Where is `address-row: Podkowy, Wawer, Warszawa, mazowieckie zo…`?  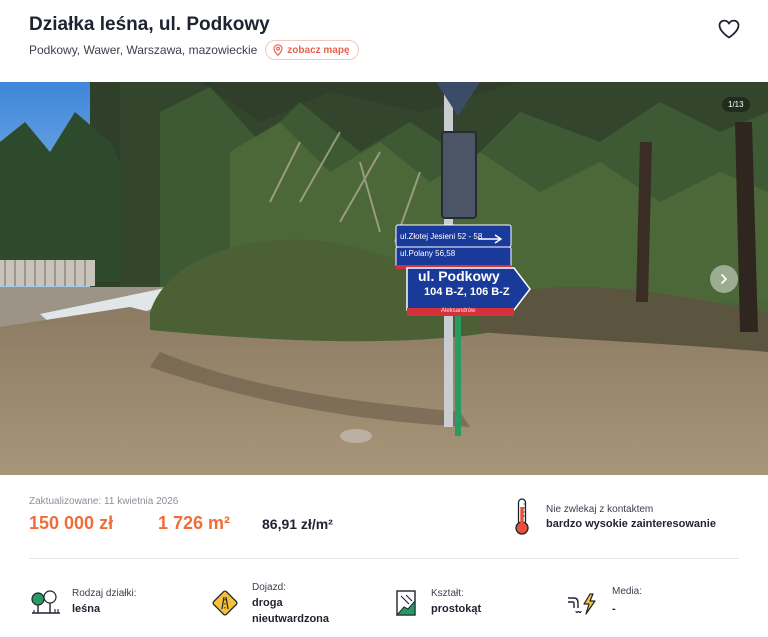
address-row: Podkowy, Wawer, Warszawa, mazowieckie zo… is located at coordinates (194, 50).